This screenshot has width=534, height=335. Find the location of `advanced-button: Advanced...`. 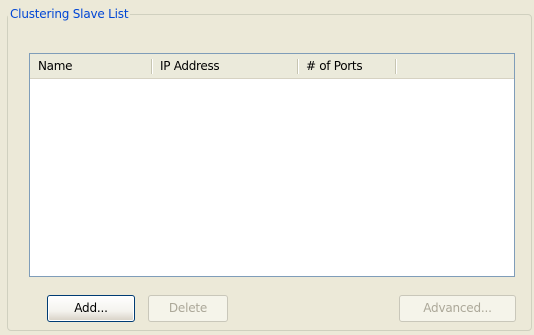

advanced-button: Advanced... is located at coordinates (457, 308).